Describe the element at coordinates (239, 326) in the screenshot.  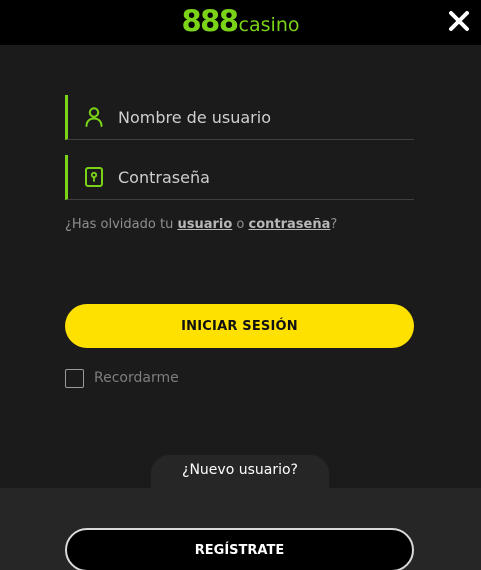
I see `login-button: INICIAR SESIÓN` at that location.